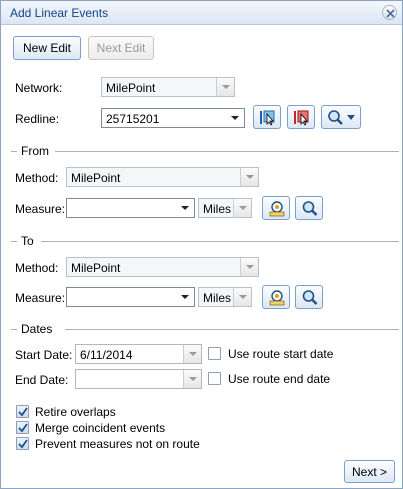 This screenshot has height=489, width=403. What do you see at coordinates (121, 48) in the screenshot?
I see `next-edit-button: Next Edit` at bounding box center [121, 48].